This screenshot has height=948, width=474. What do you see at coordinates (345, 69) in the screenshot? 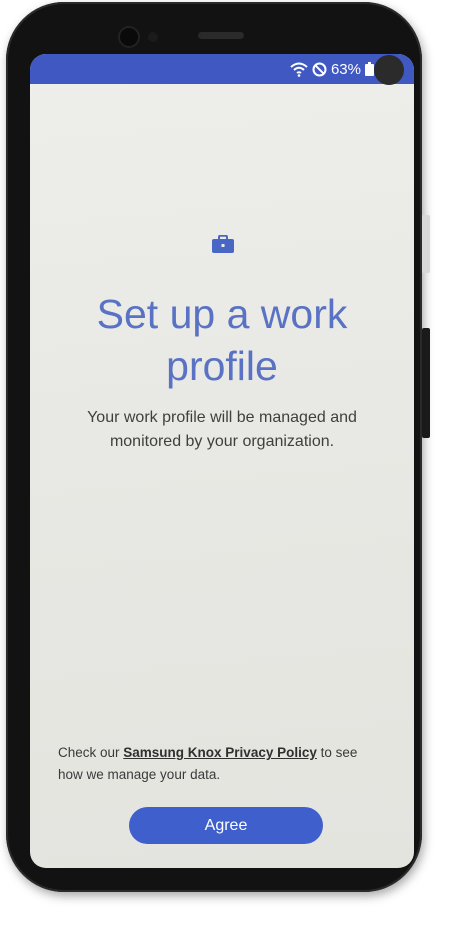
I see `battery-percent: 63%` at bounding box center [345, 69].